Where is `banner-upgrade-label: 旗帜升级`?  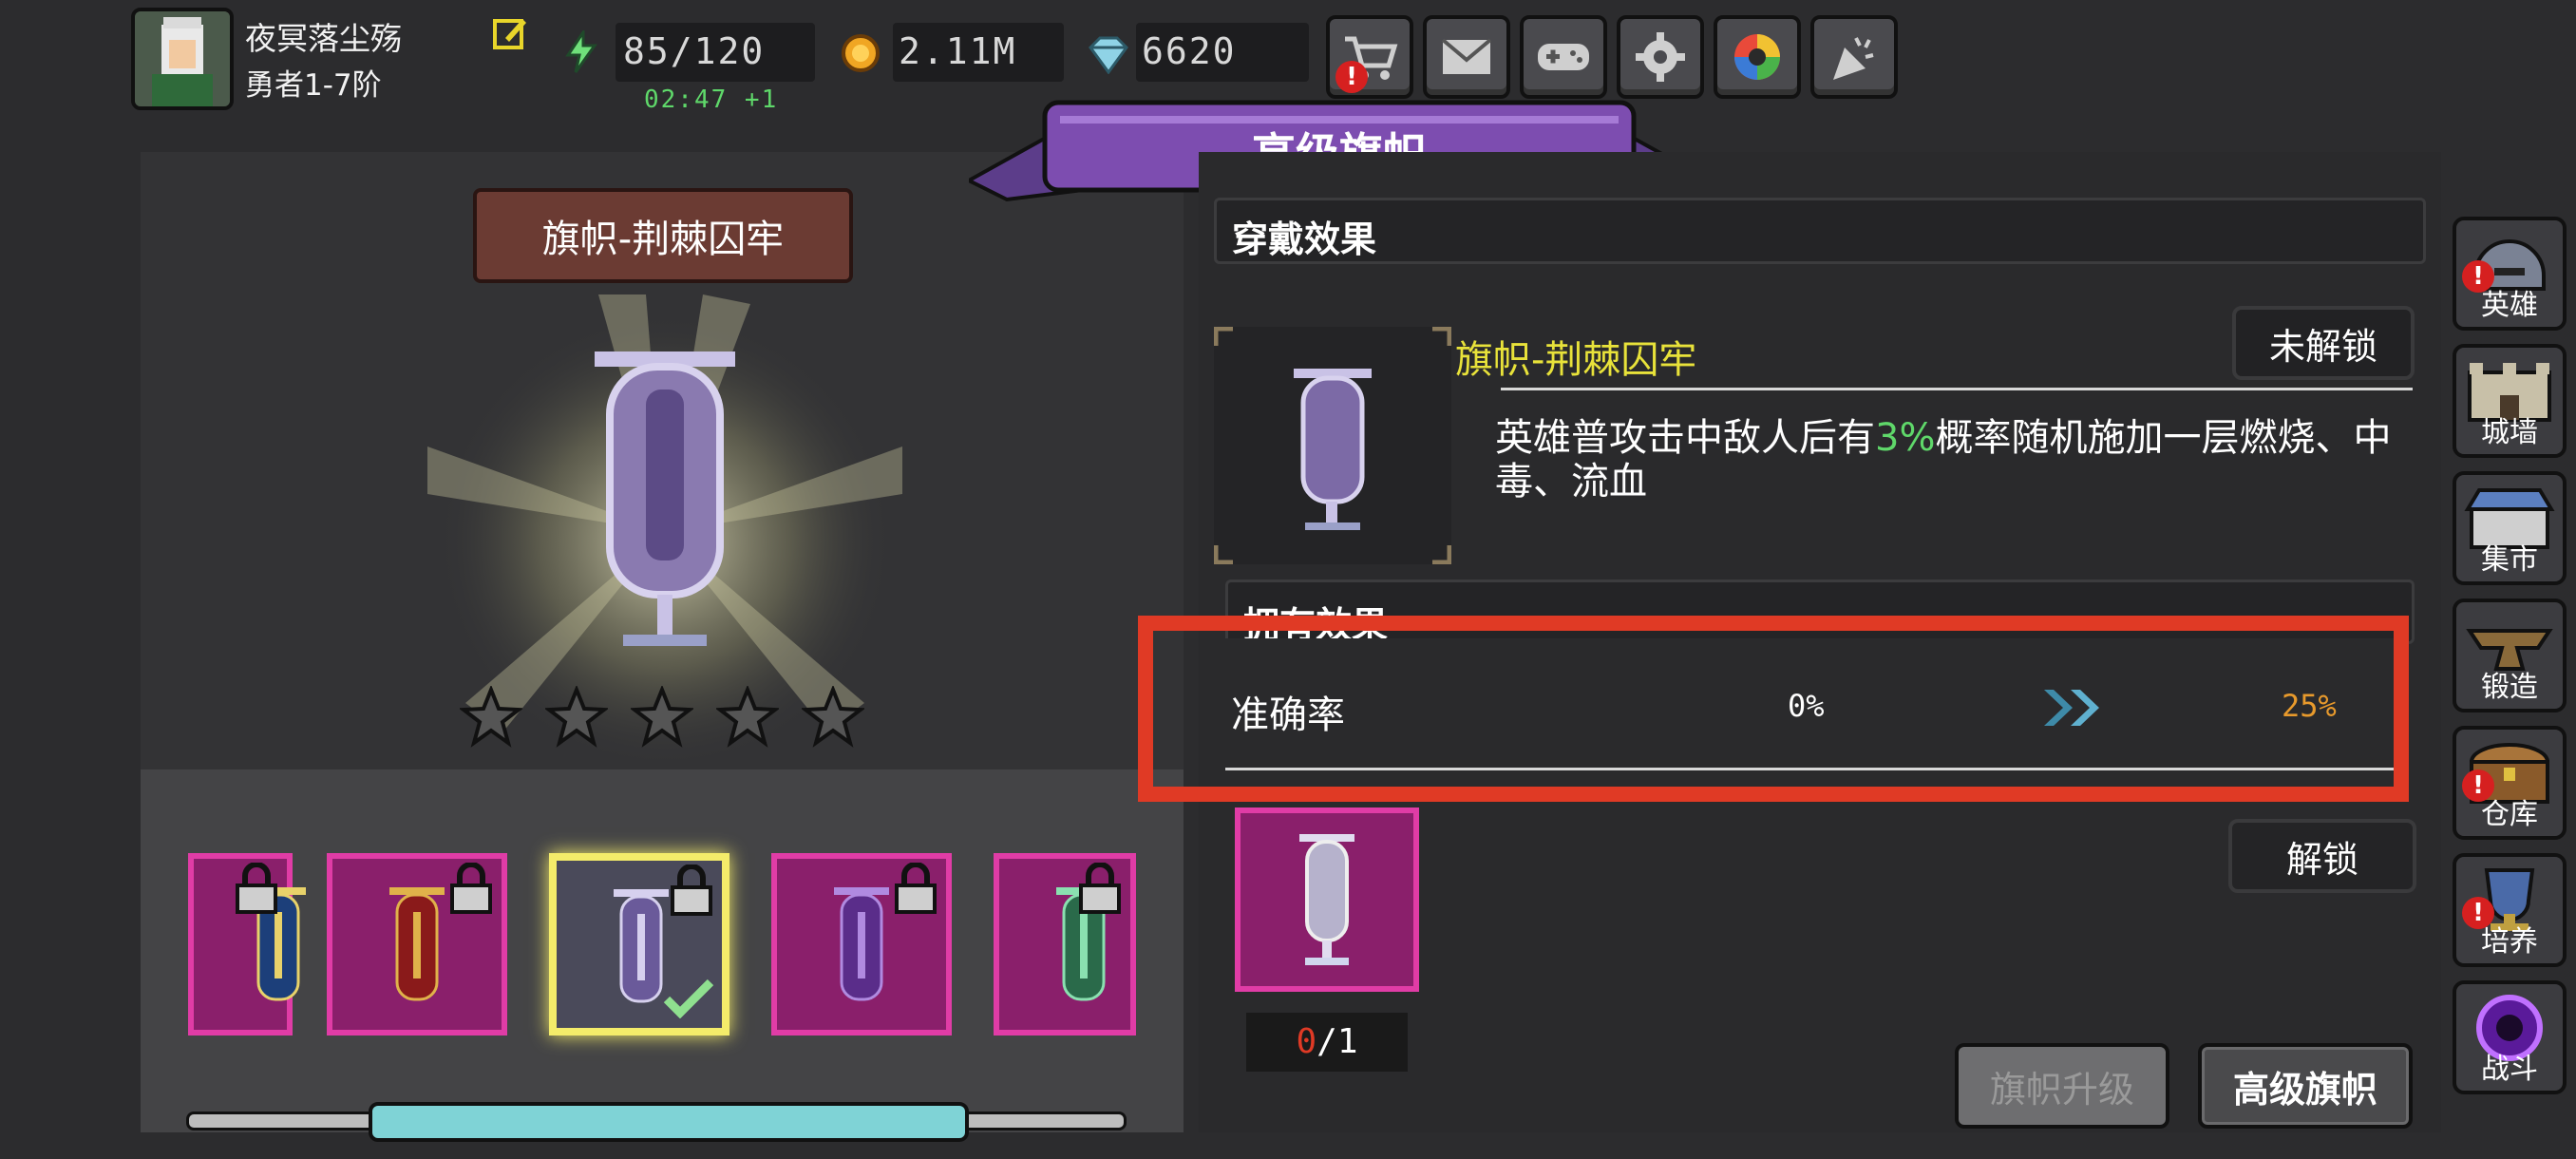 banner-upgrade-label: 旗帜升级 is located at coordinates (2061, 1089).